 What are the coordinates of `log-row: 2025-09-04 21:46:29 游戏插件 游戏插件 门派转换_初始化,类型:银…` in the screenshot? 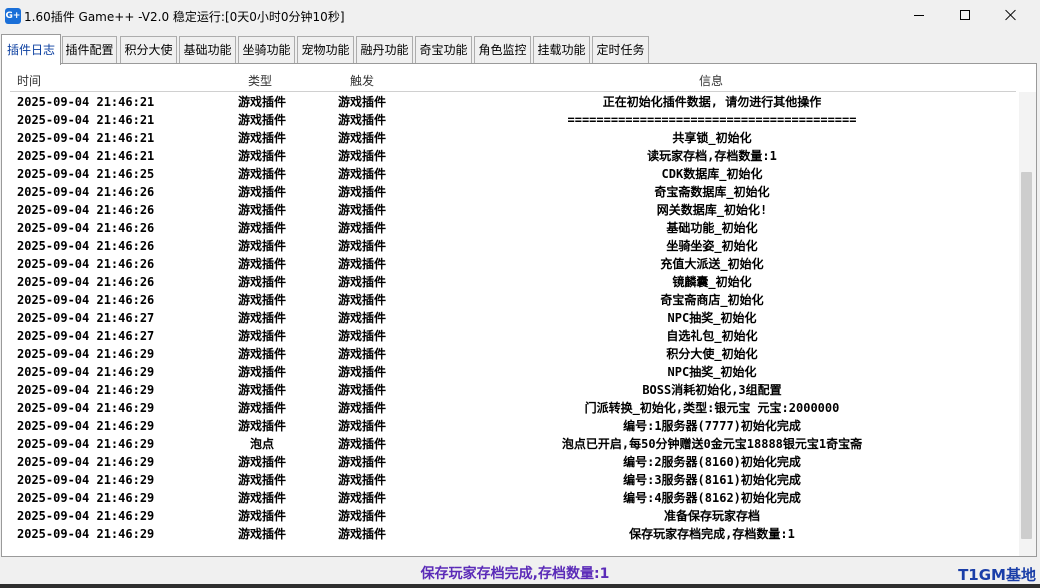 It's located at (511, 408).